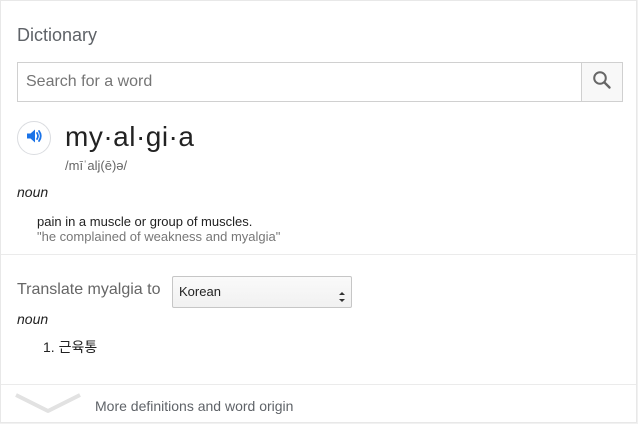  What do you see at coordinates (194, 406) in the screenshot?
I see `more-definitions-link: More definitions and word origin` at bounding box center [194, 406].